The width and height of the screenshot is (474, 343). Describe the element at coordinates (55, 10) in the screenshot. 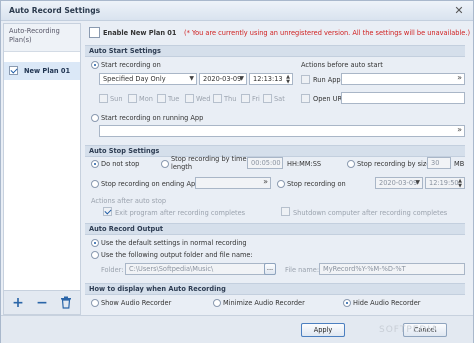

I see `window-title: Auto Record Settings` at that location.